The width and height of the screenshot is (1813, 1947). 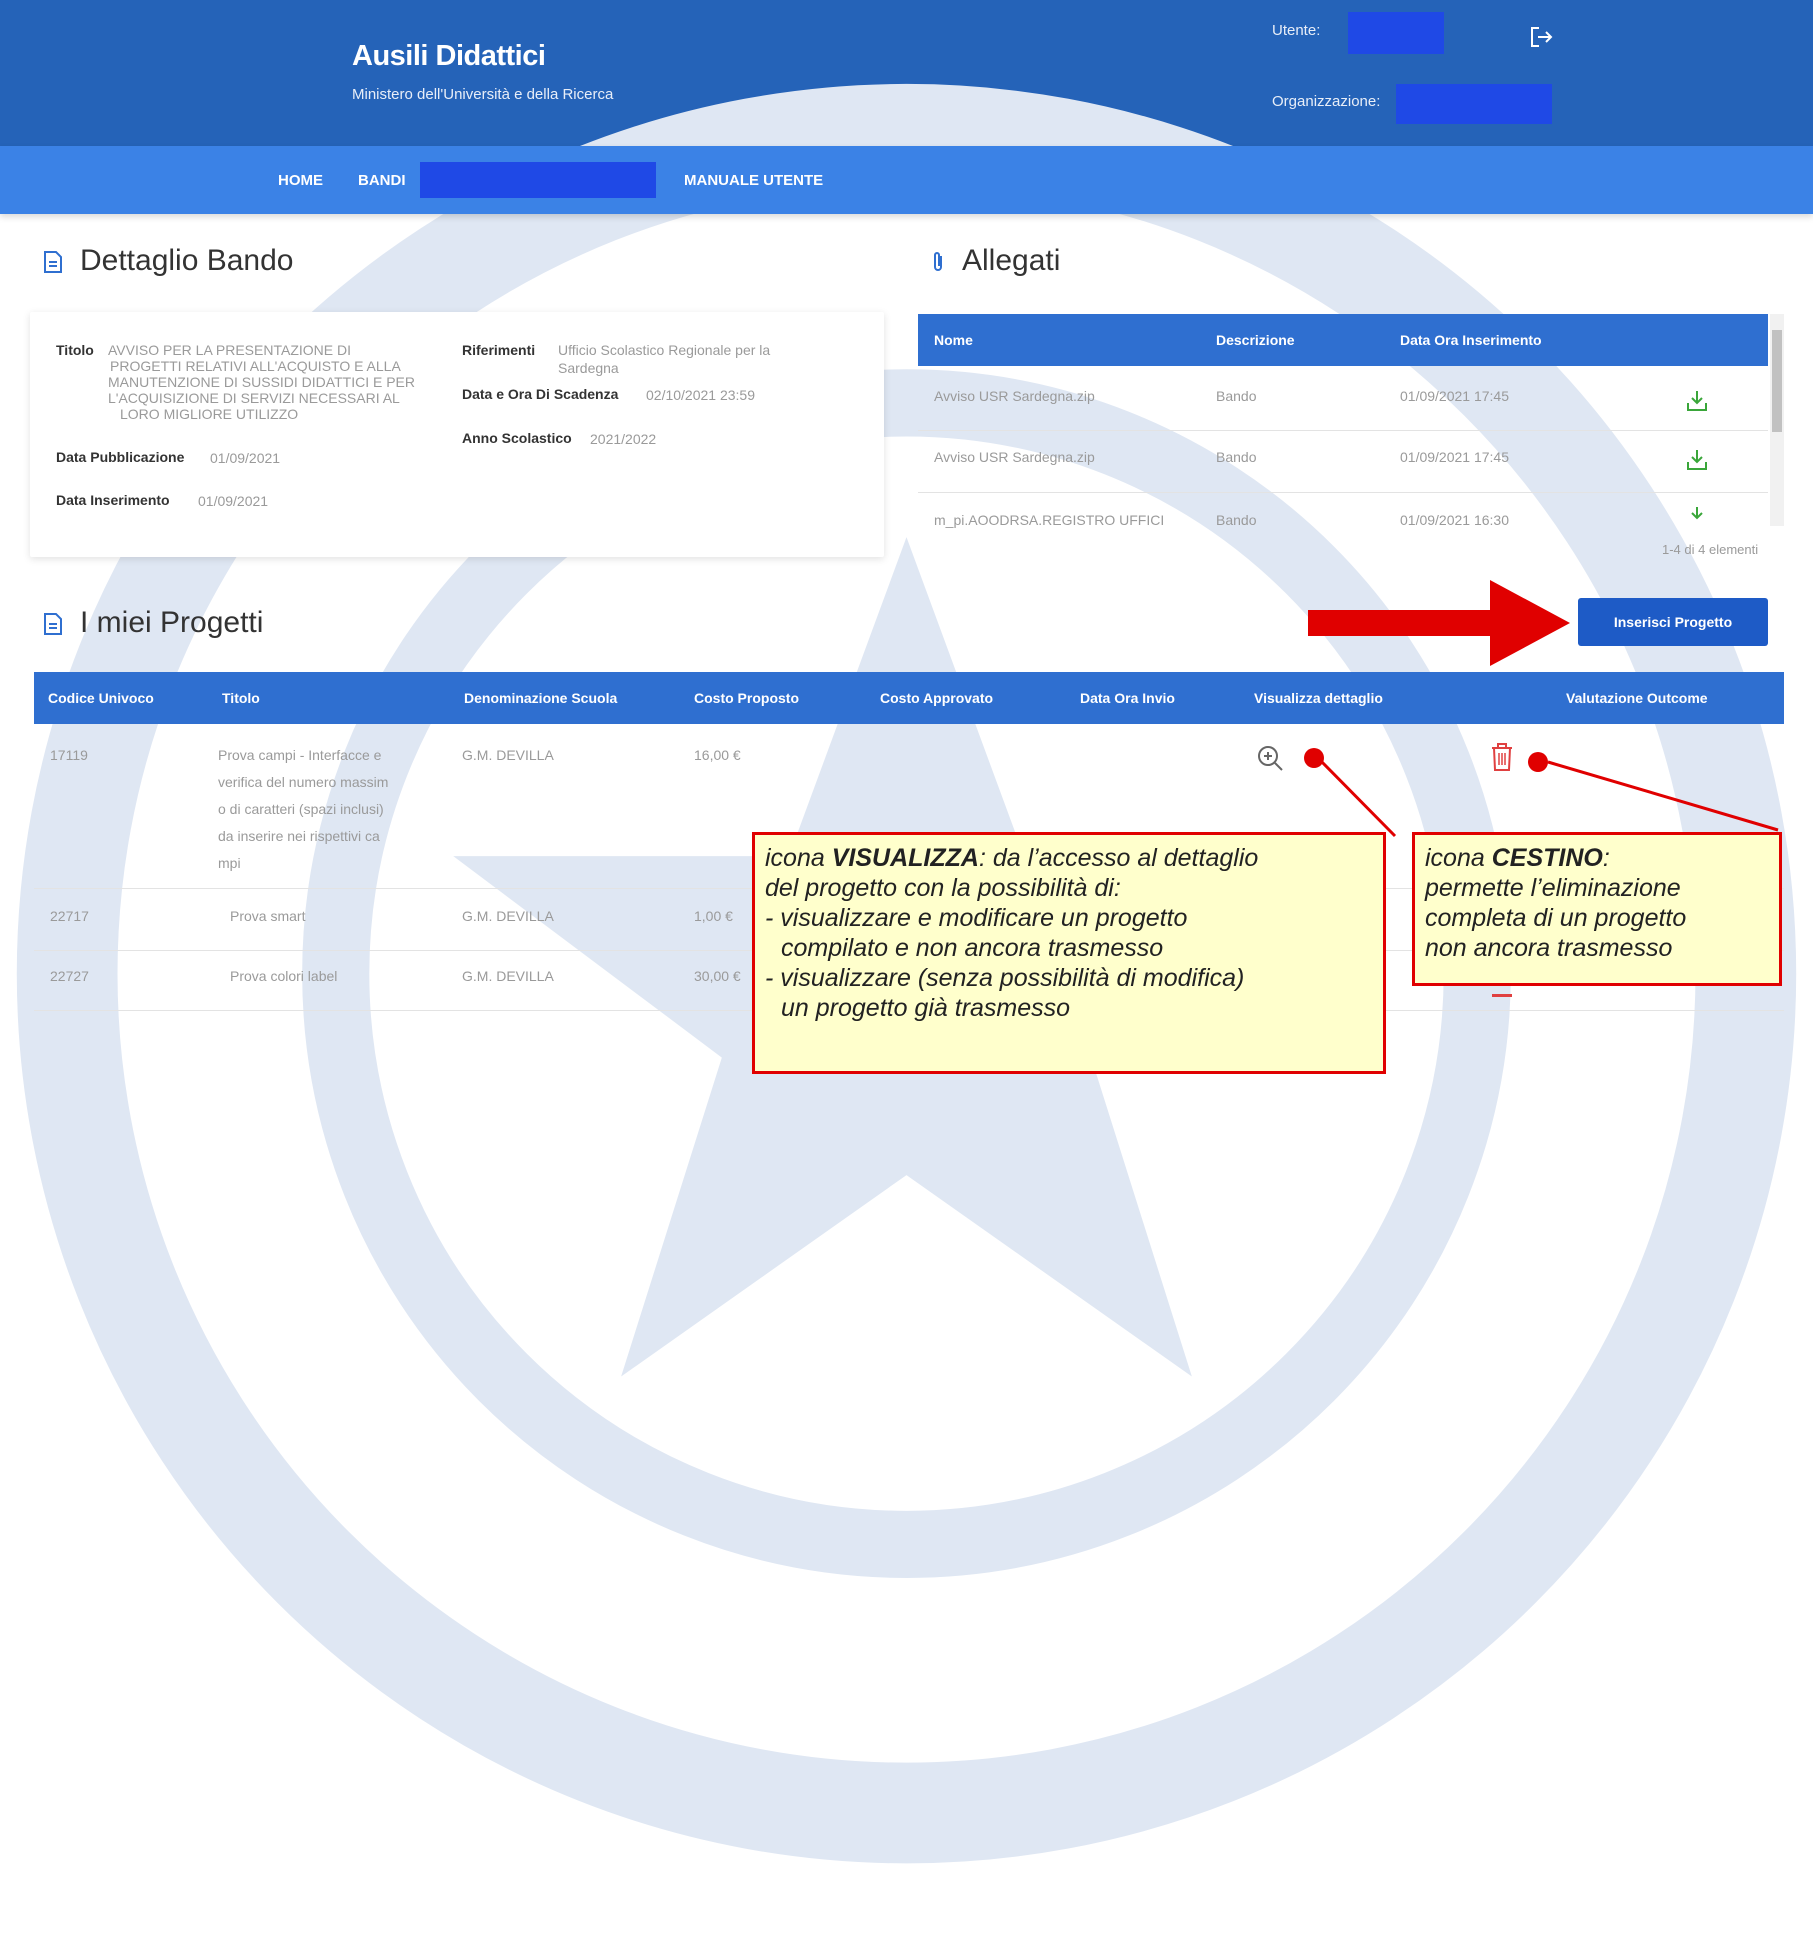 What do you see at coordinates (905, 858) in the screenshot?
I see `callout-keyword: VISUALIZZA` at bounding box center [905, 858].